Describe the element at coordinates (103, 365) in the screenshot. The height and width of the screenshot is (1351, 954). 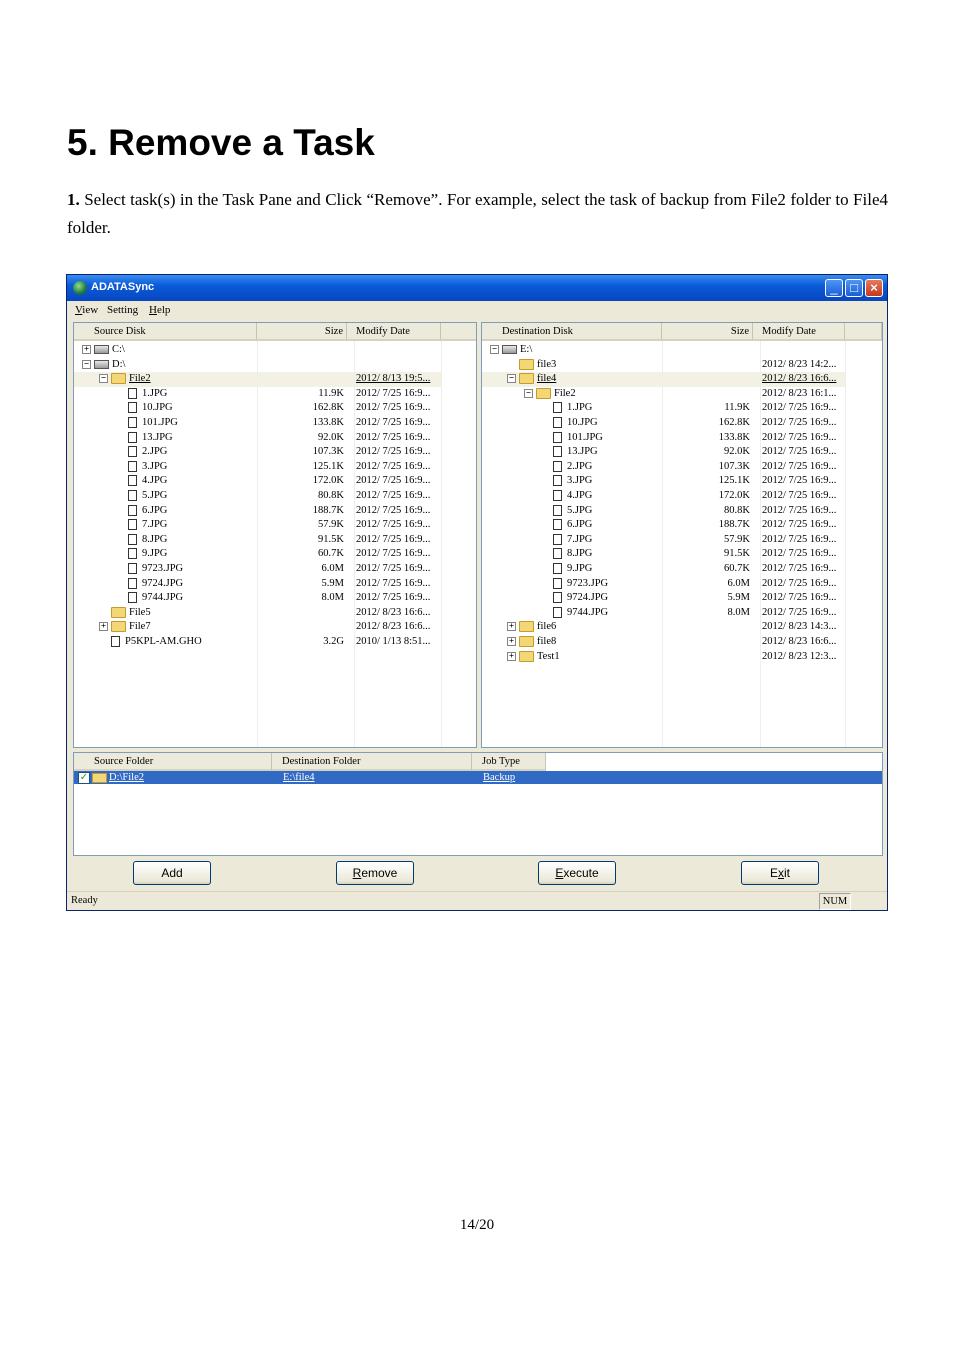
I see `tree-item-name: − D:\` at that location.